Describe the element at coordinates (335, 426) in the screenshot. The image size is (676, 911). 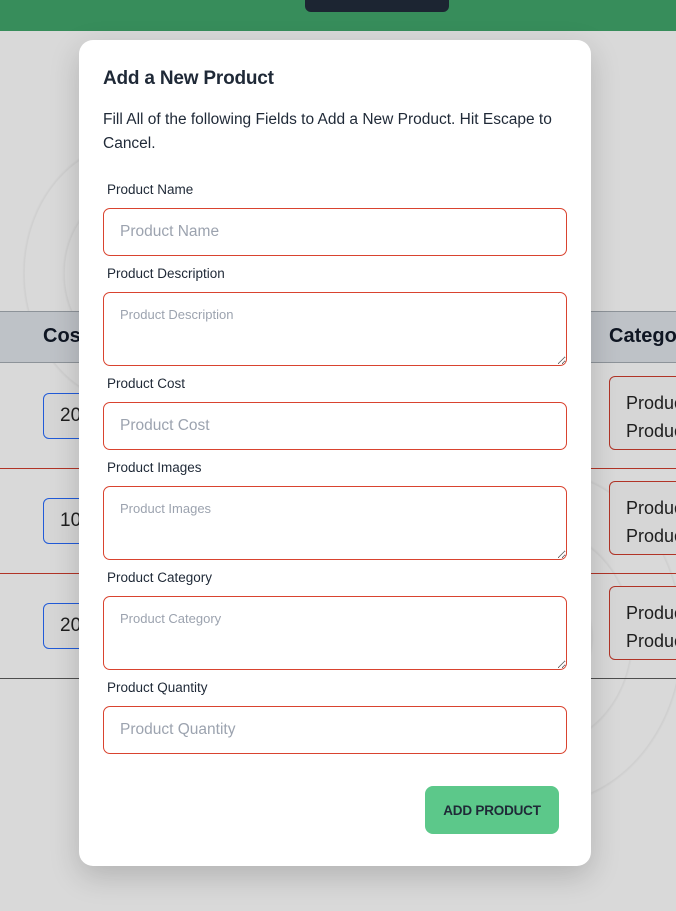
I see `product-cost-input` at that location.